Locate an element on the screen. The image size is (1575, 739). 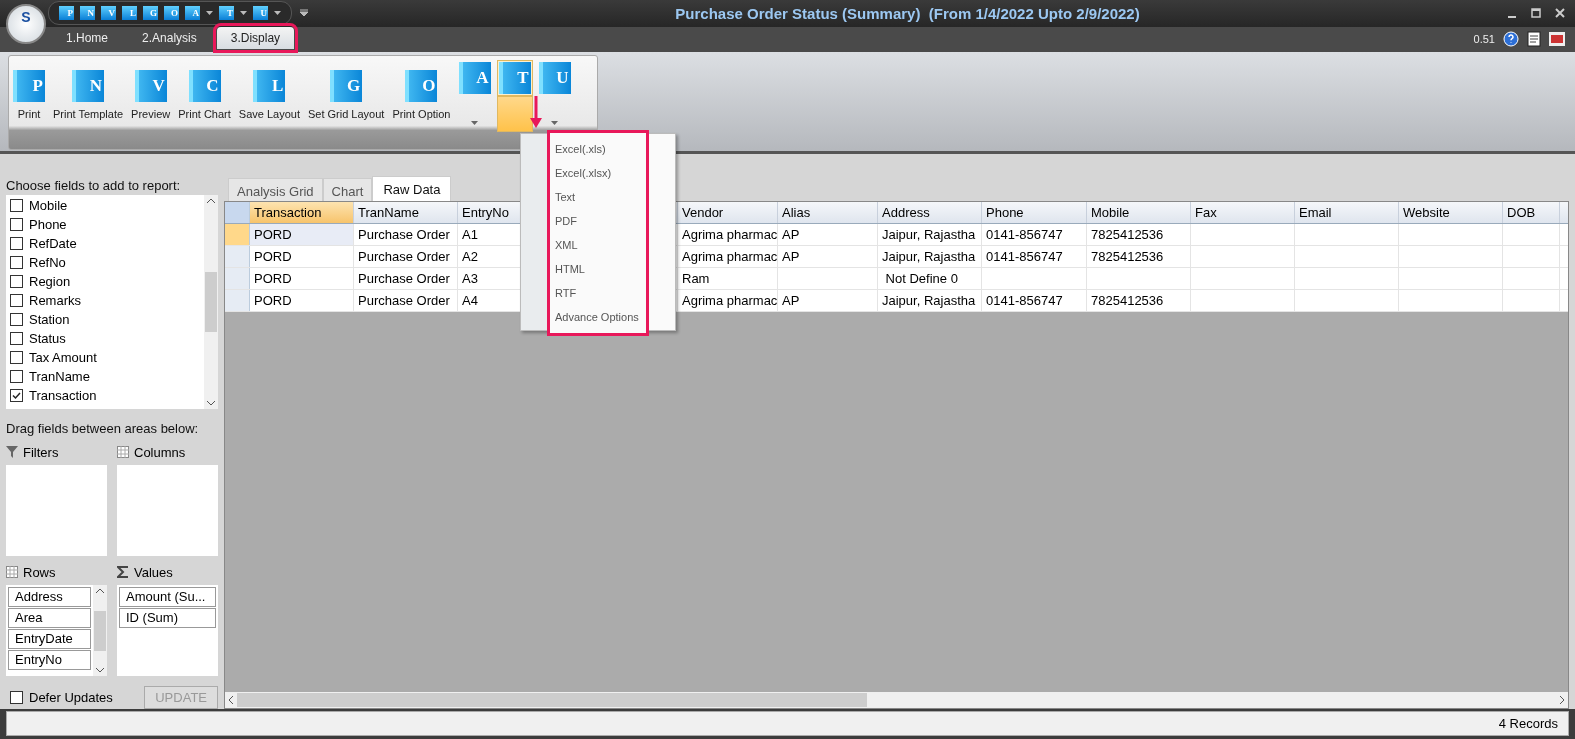
horizontal-scrollbar is located at coordinates (896, 700).